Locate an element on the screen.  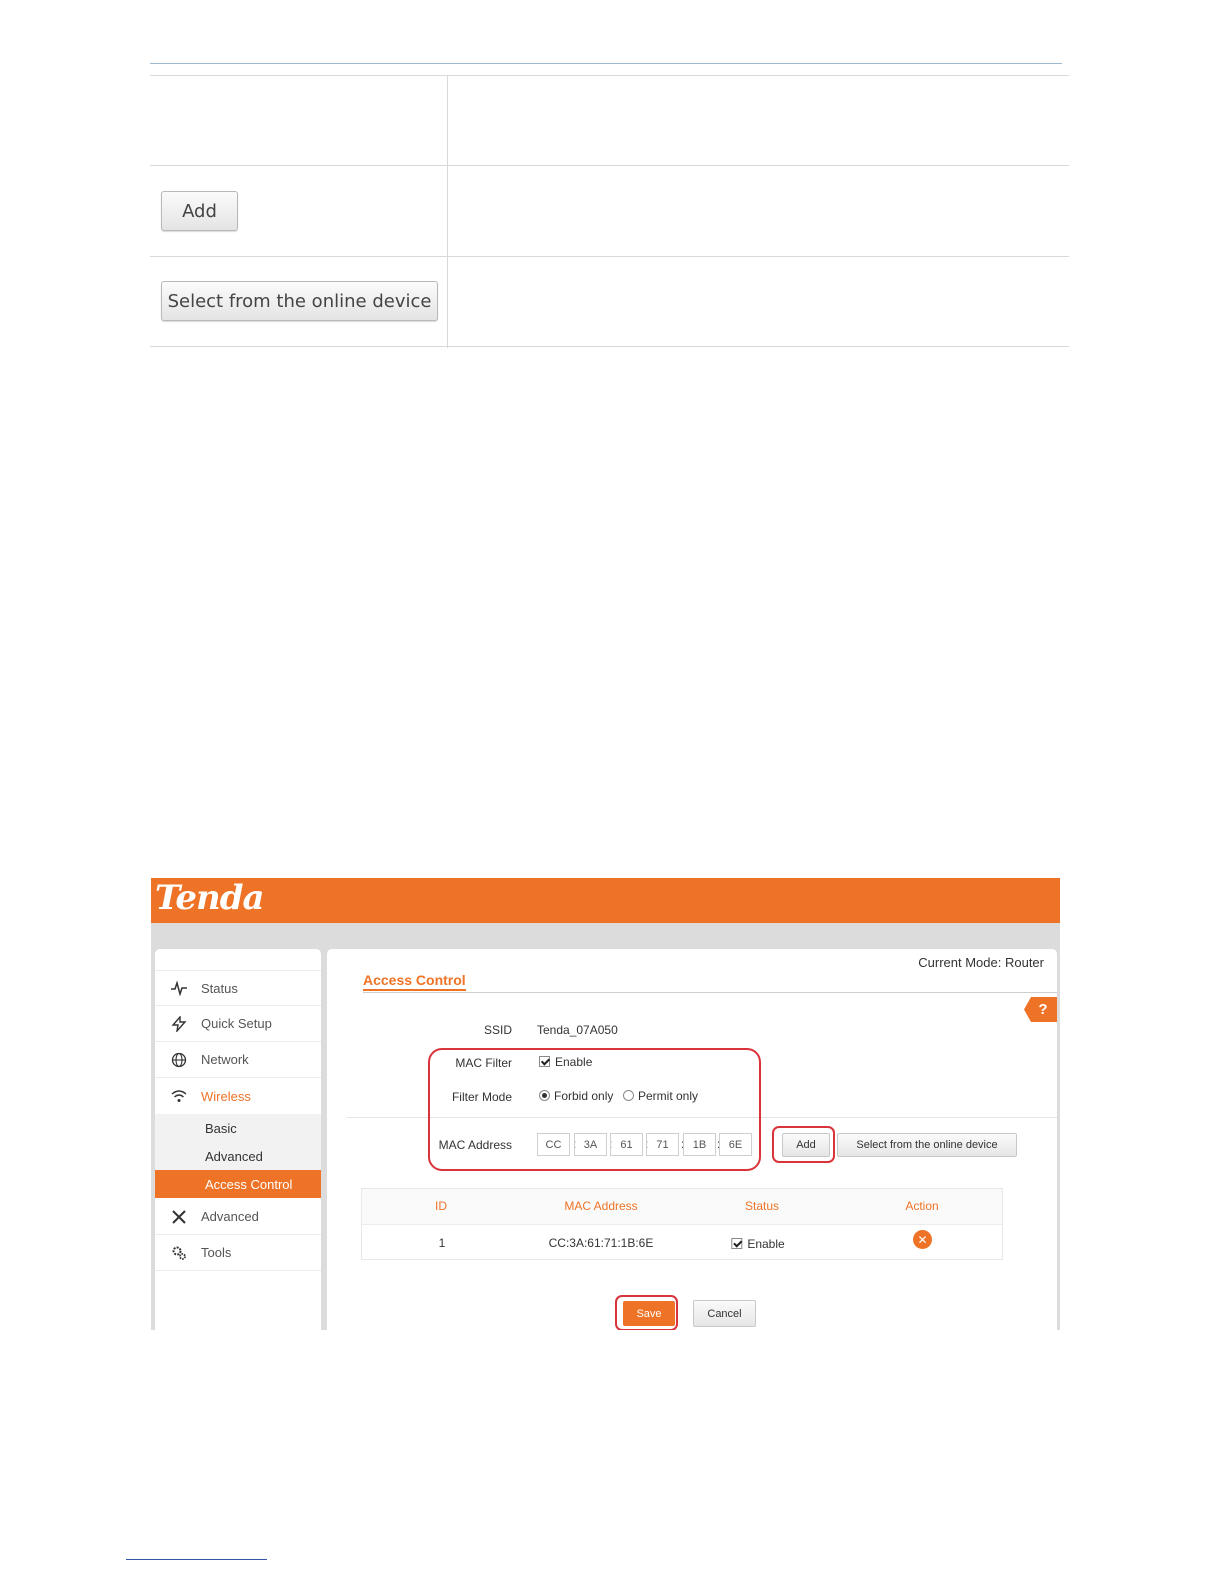
sidebar-sub-access-control: Access Control is located at coordinates (238, 1184).